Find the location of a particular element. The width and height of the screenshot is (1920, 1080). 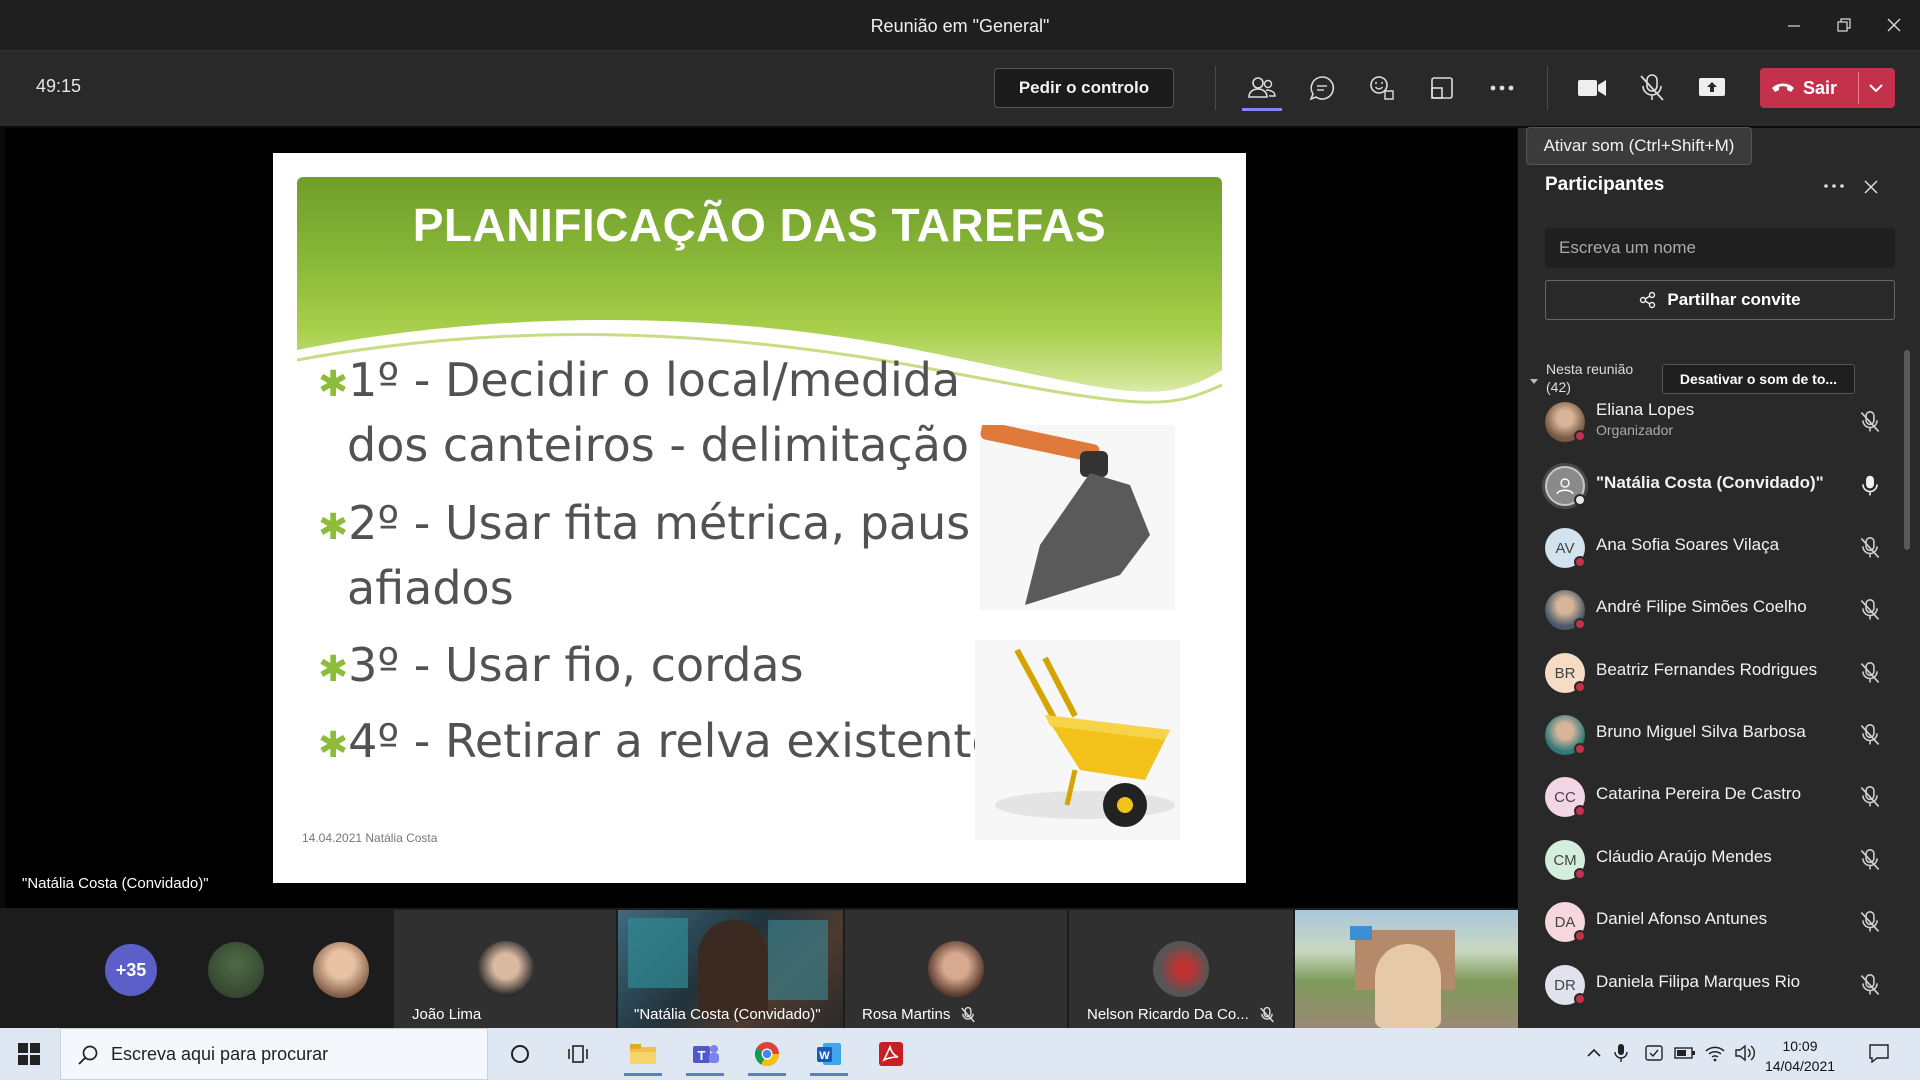

slide-bullet-text: 3º - Usar fio, cordas is located at coordinates (576, 665).